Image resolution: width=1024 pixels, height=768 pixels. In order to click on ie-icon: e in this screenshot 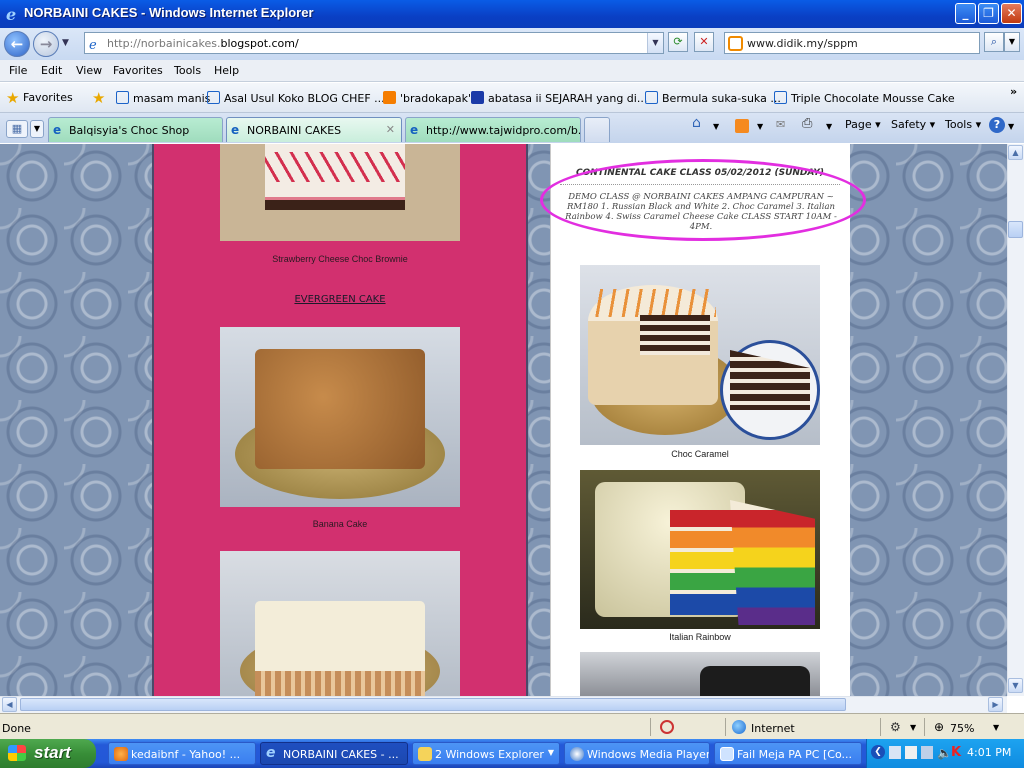, I will do `click(271, 753)`.